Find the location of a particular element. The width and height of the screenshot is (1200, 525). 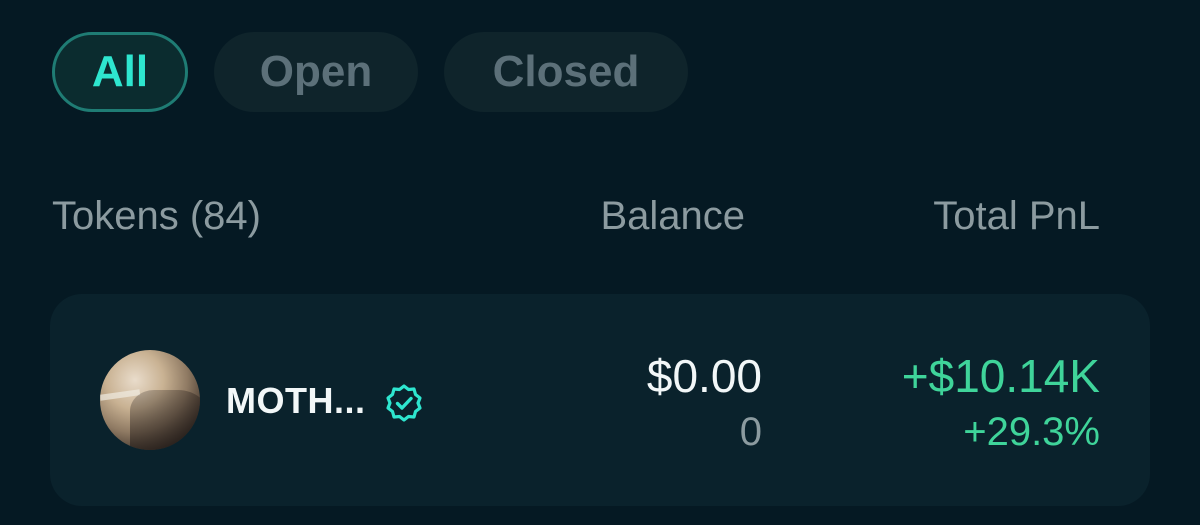

tab-closed: Closed is located at coordinates (566, 72).